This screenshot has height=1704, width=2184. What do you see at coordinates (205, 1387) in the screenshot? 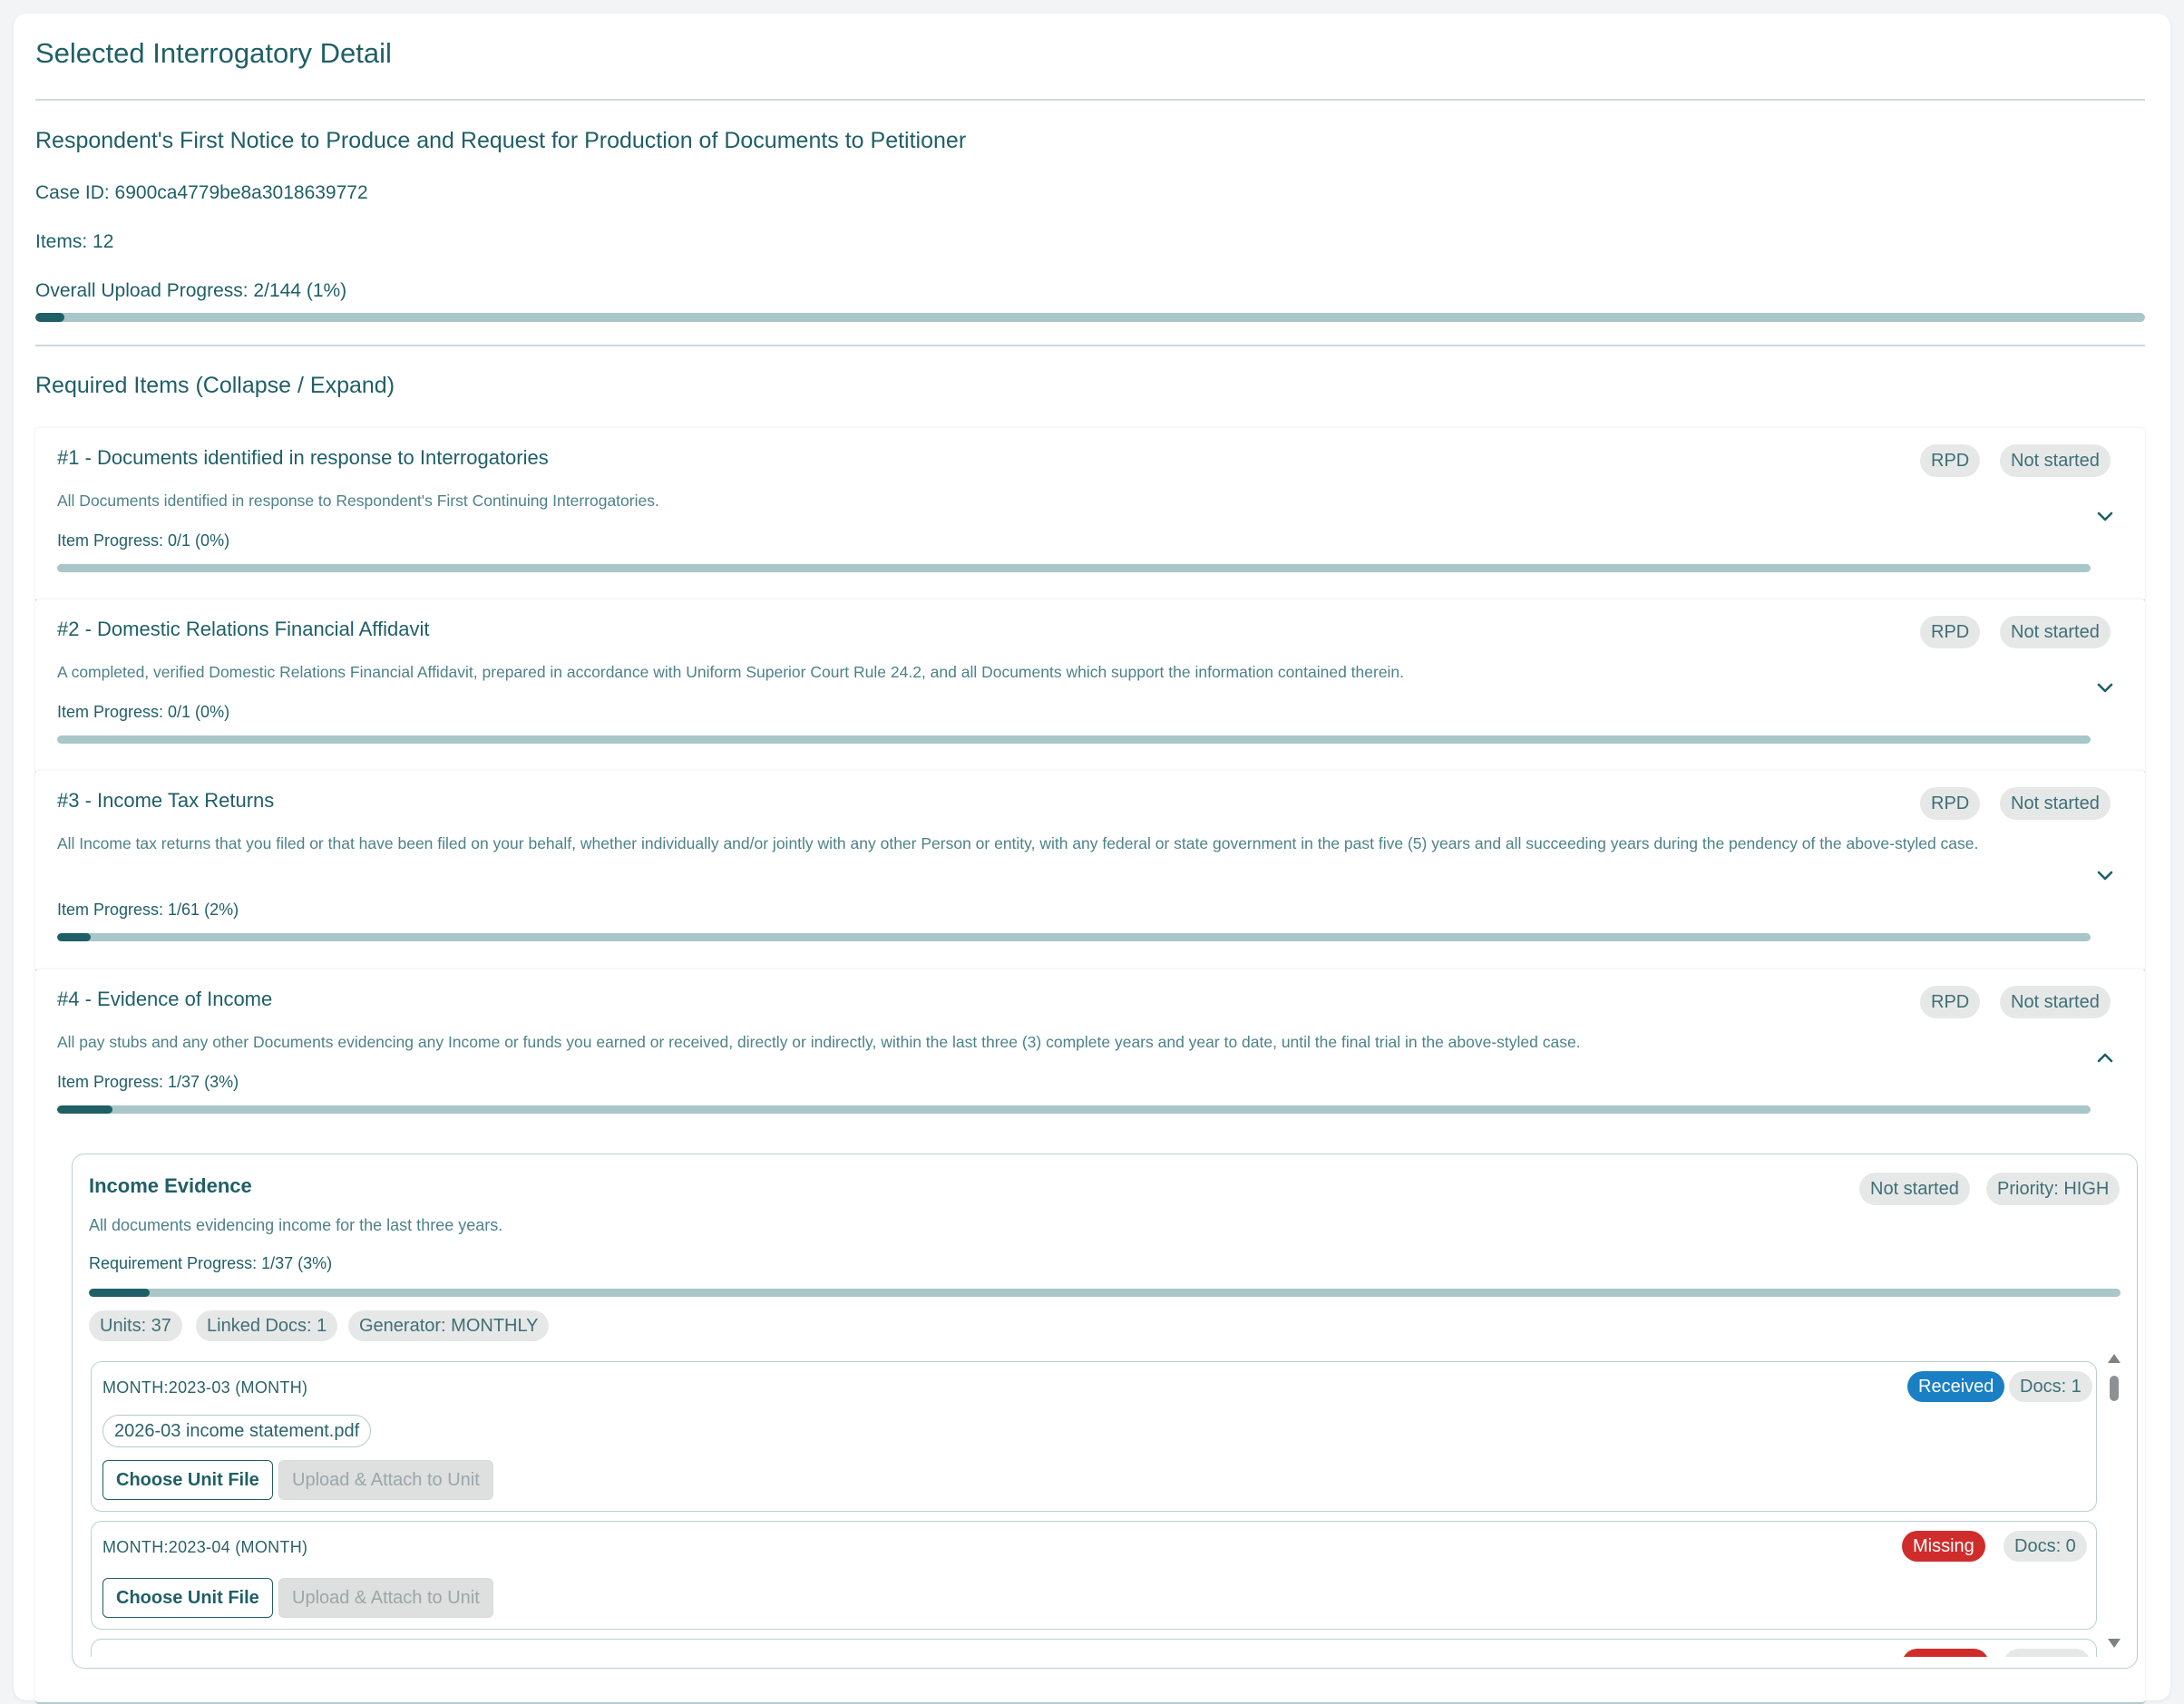
I see `unit-label: MONTH:2023-03 (MONTH)` at bounding box center [205, 1387].